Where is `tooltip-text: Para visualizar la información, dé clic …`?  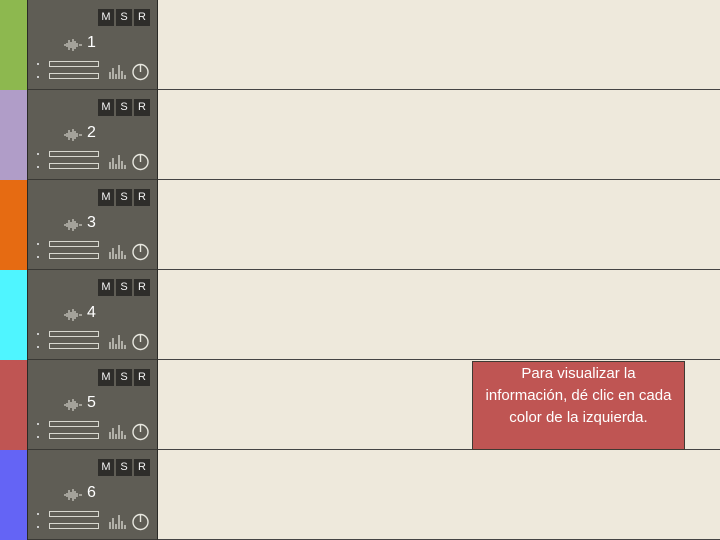
tooltip-text: Para visualizar la información, dé clic … is located at coordinates (578, 395).